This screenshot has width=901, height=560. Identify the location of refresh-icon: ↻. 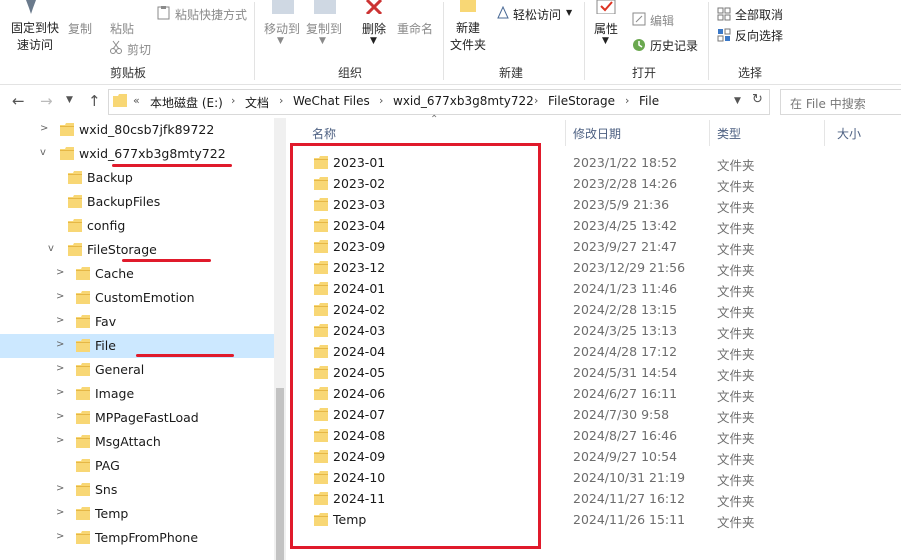
(757, 99).